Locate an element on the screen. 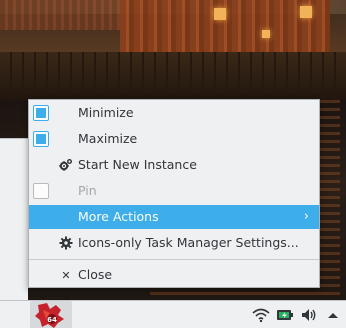 The image size is (346, 328). menu-item-maximize: Maximize is located at coordinates (174, 139).